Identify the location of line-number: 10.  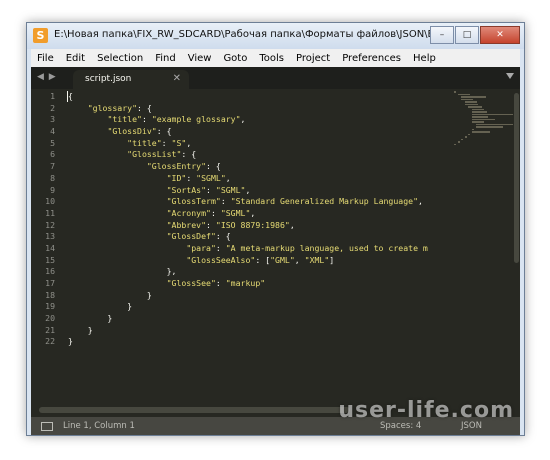
(50, 201).